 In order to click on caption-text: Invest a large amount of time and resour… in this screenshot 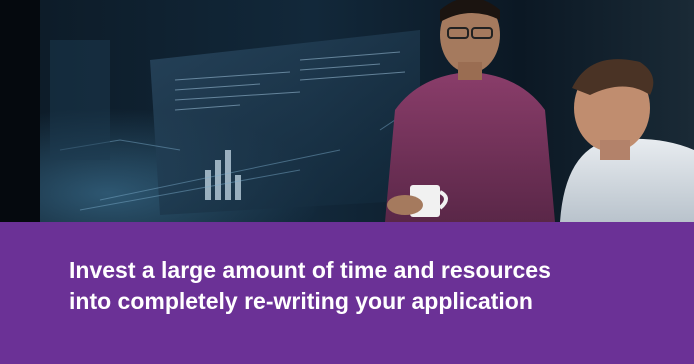, I will do `click(369, 286)`.